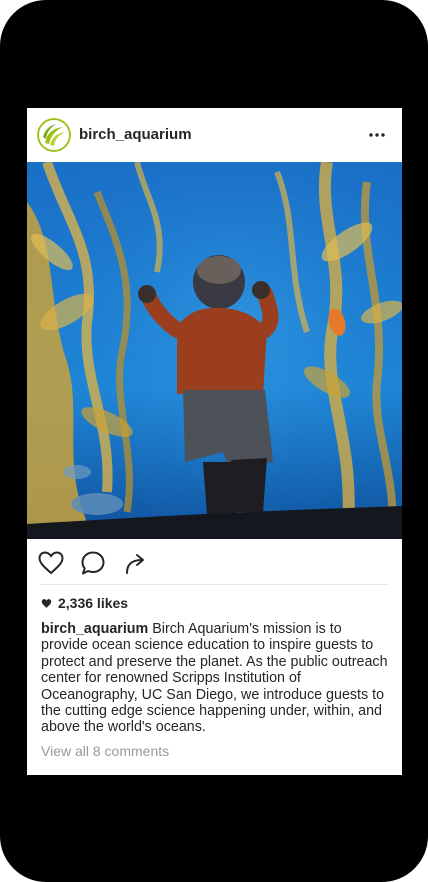  I want to click on caption-username: birch_aquarium, so click(94, 629).